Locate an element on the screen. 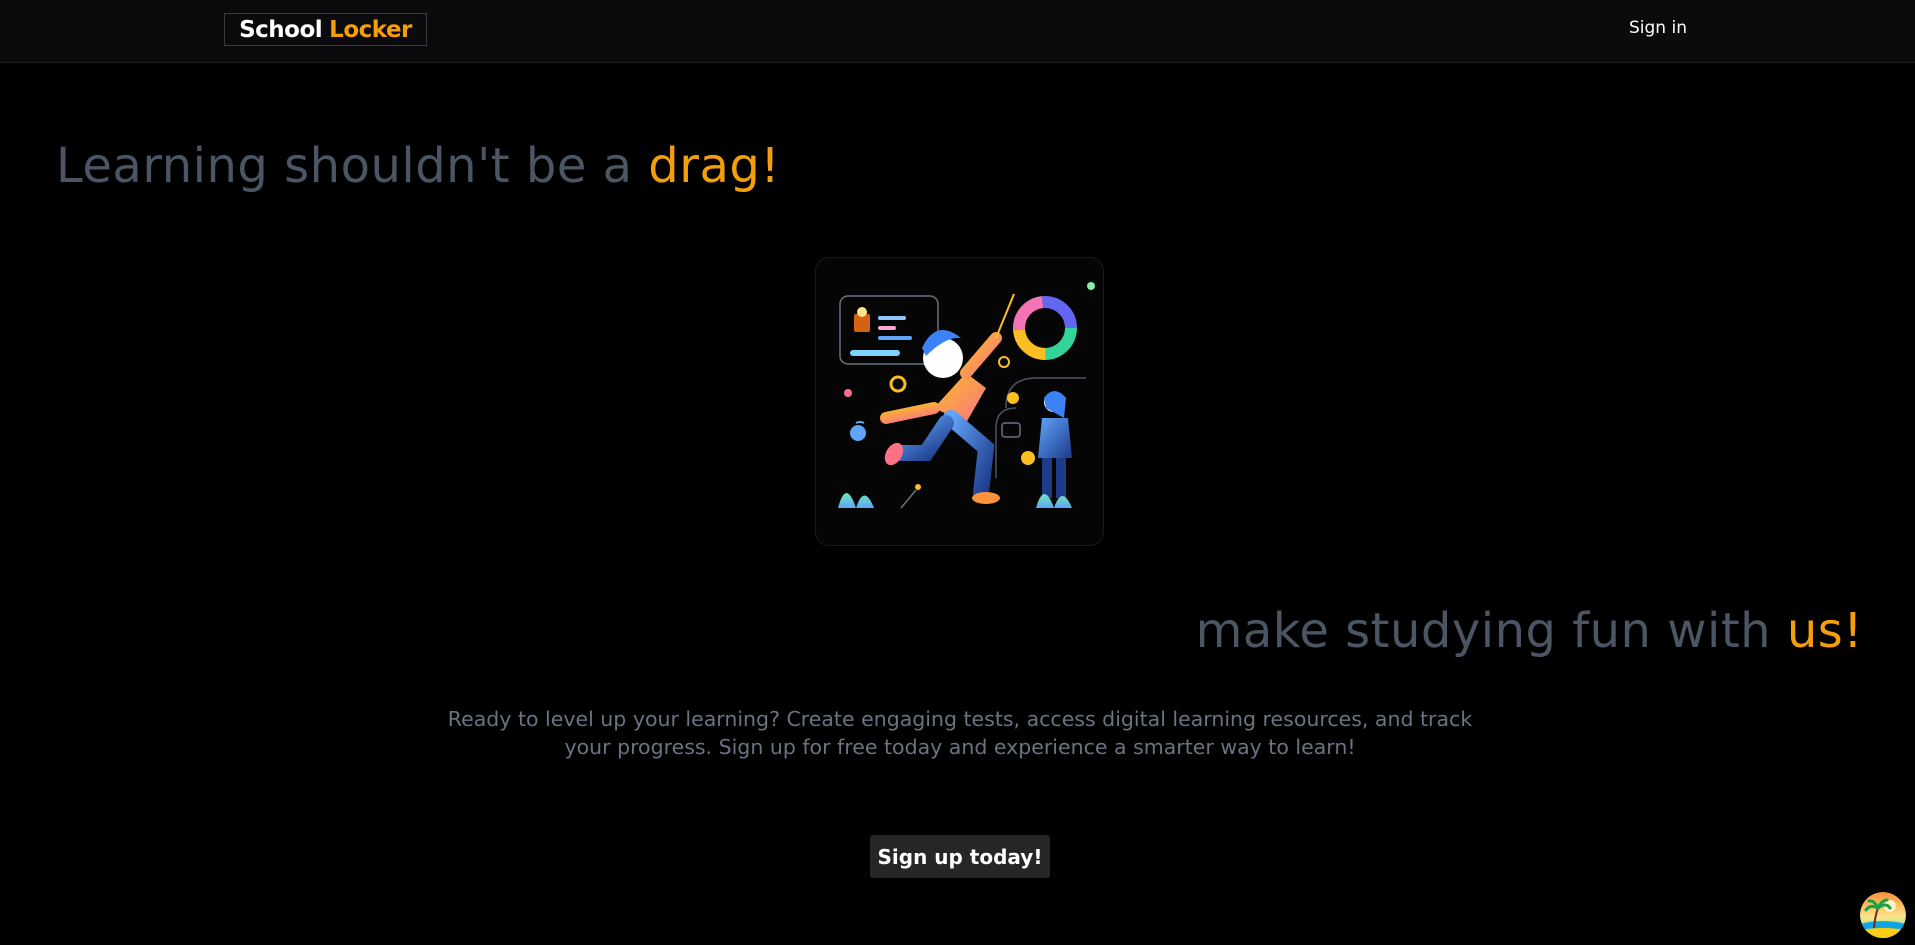 This screenshot has width=1915, height=945. logo-text-school: School is located at coordinates (281, 29).